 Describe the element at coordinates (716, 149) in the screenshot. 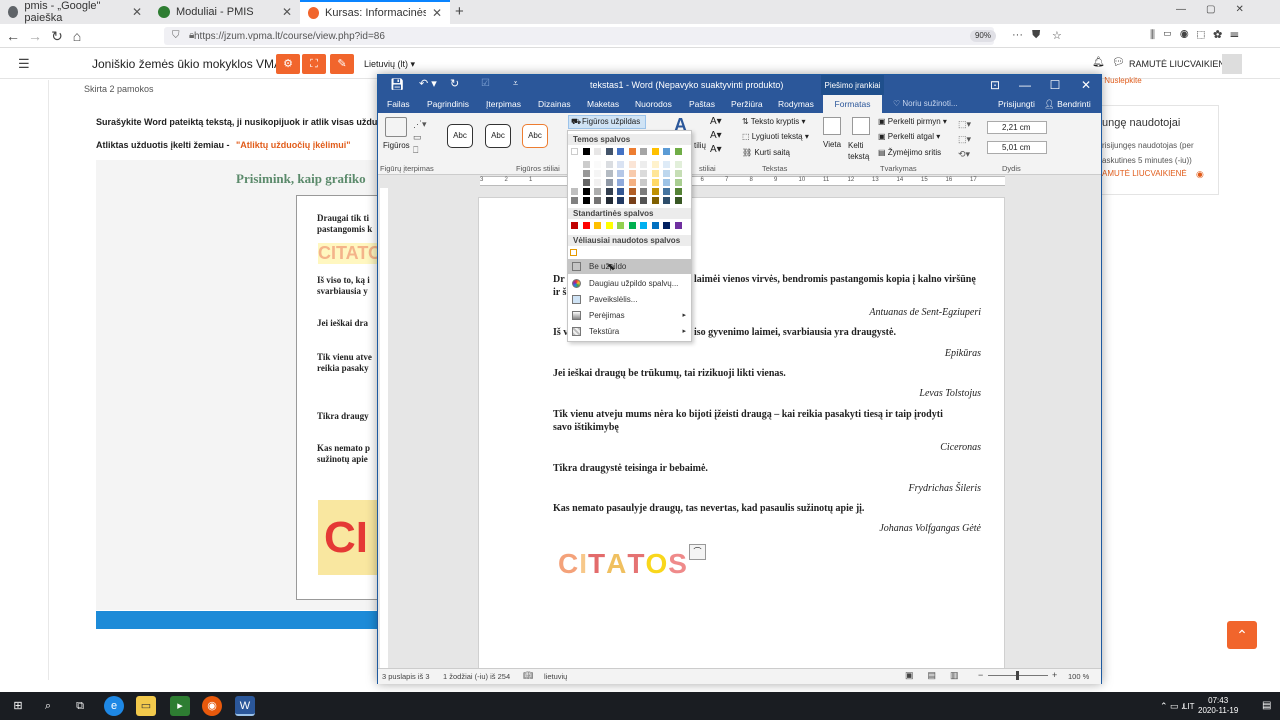

I see `text-effects-icon: A▾` at that location.